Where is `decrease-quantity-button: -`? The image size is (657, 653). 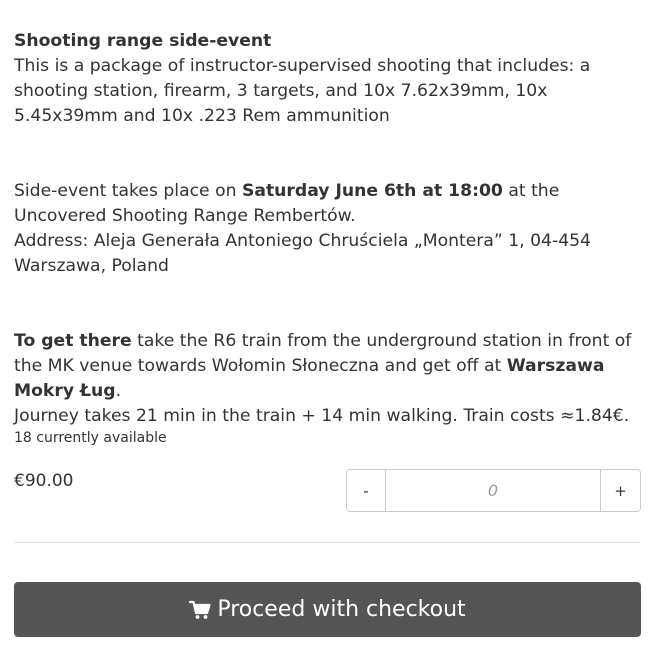 decrease-quantity-button: - is located at coordinates (366, 490).